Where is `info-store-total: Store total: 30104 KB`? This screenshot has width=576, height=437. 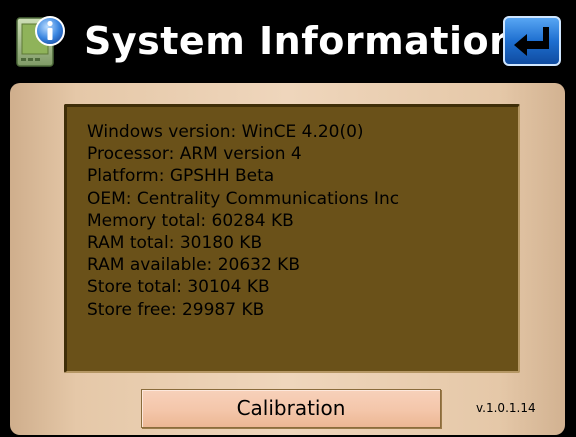
info-store-total: Store total: 30104 KB is located at coordinates (178, 287).